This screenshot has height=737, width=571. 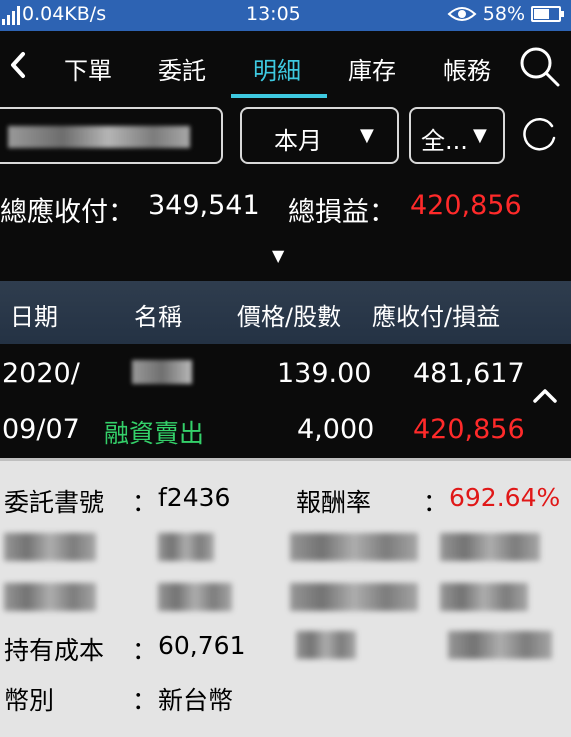 I want to click on holding-cost-label: 持有成本, so click(x=54, y=650).